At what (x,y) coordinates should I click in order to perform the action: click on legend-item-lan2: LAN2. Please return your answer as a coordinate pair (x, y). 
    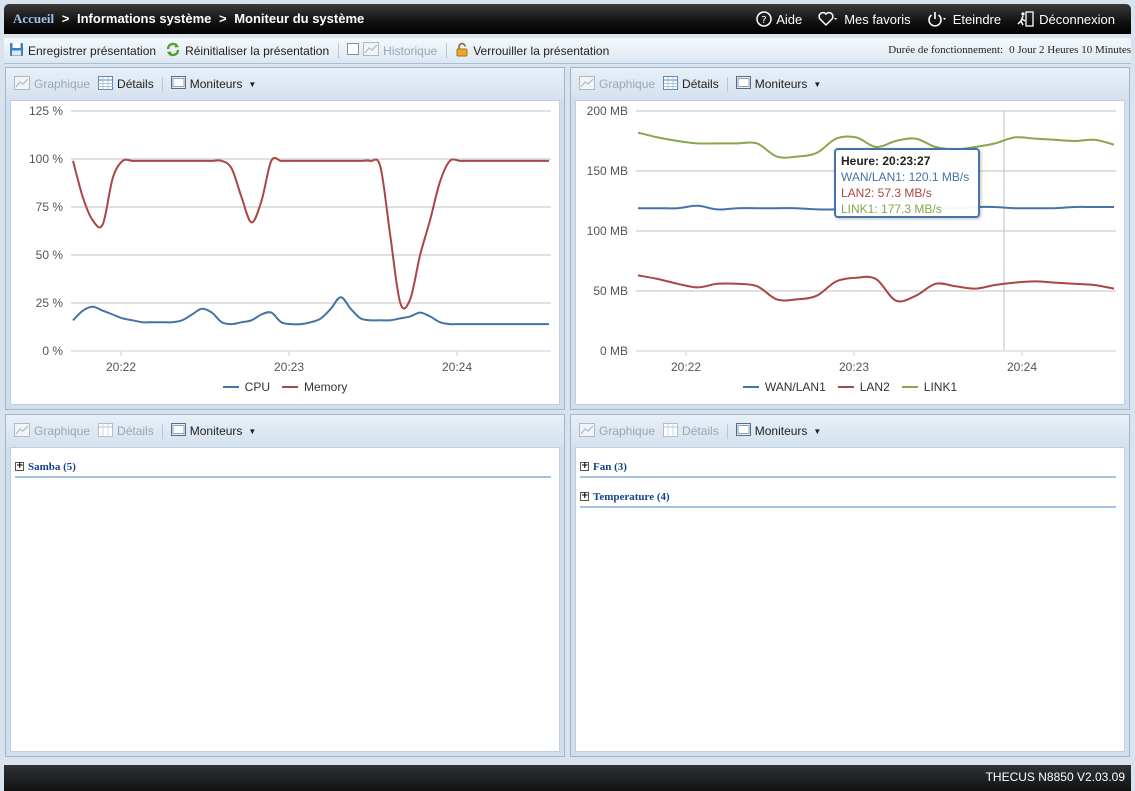
    Looking at the image, I should click on (863, 387).